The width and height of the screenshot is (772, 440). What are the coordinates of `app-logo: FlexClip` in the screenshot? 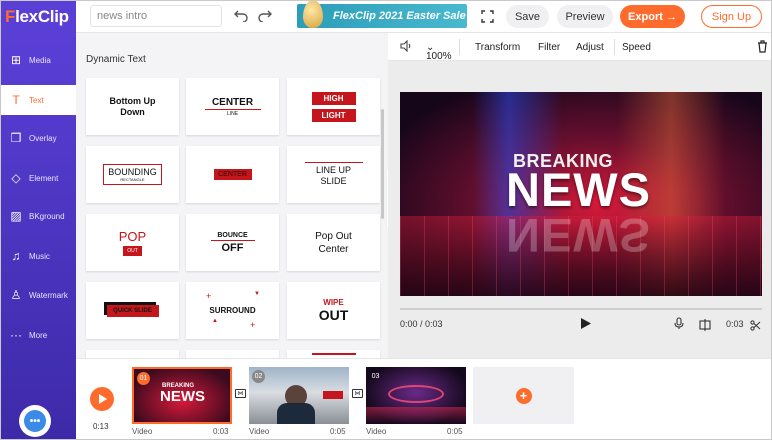 It's located at (37, 17).